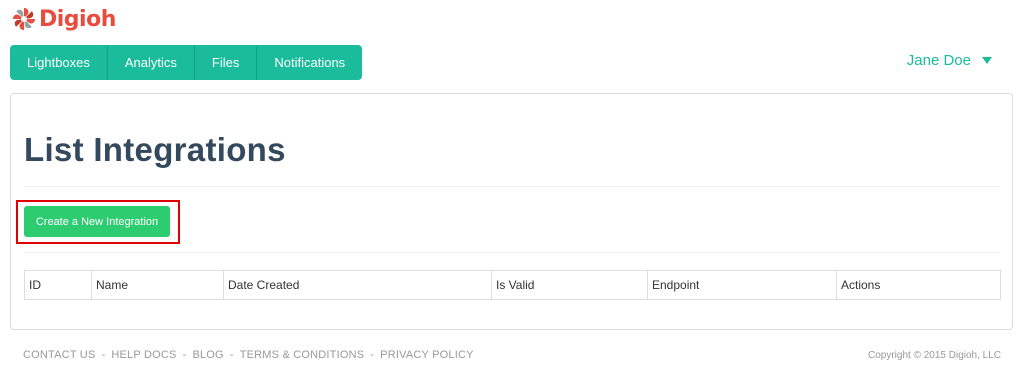 Image resolution: width=1024 pixels, height=376 pixels. I want to click on footer-link-privacy-policy: PRIVACY POLICY, so click(426, 355).